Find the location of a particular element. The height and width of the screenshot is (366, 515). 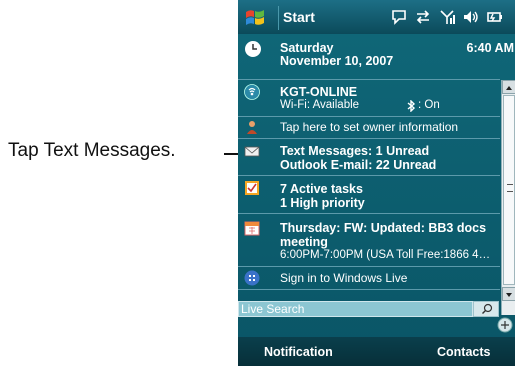

owner-row: Tap here to set owner information is located at coordinates (369, 127).